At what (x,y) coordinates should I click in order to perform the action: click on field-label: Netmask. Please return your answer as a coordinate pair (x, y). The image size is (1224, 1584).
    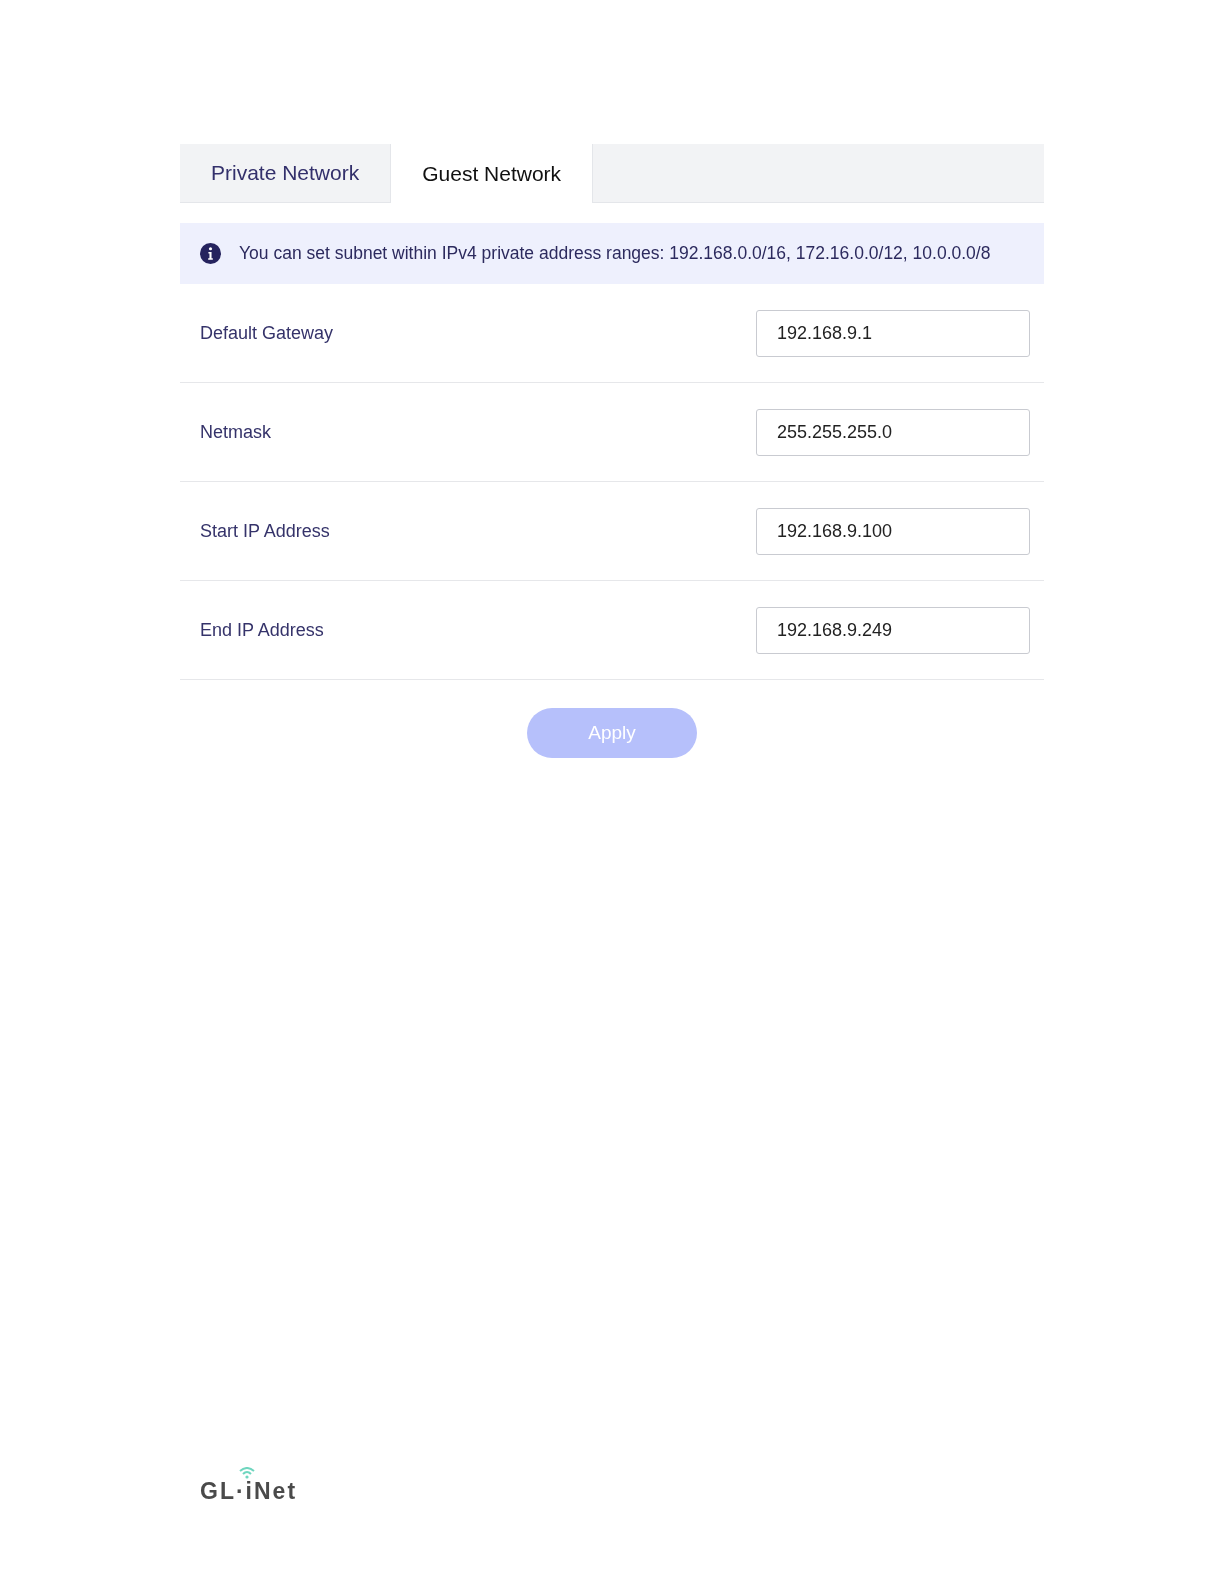
    Looking at the image, I should click on (235, 432).